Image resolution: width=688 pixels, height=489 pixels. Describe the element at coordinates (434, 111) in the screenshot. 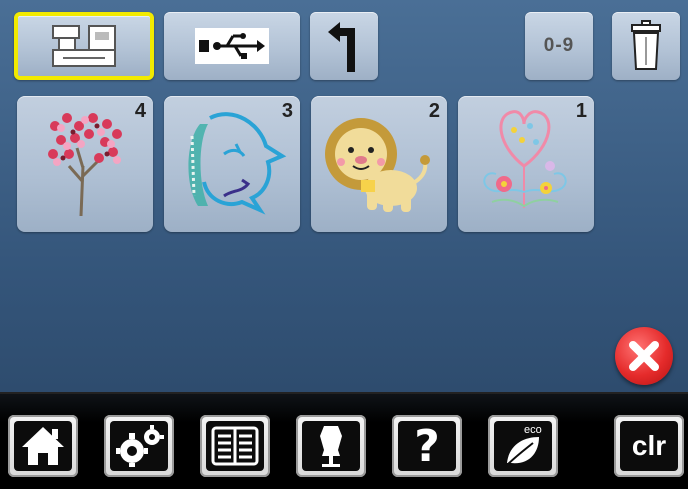

I see `design-number: 2` at that location.